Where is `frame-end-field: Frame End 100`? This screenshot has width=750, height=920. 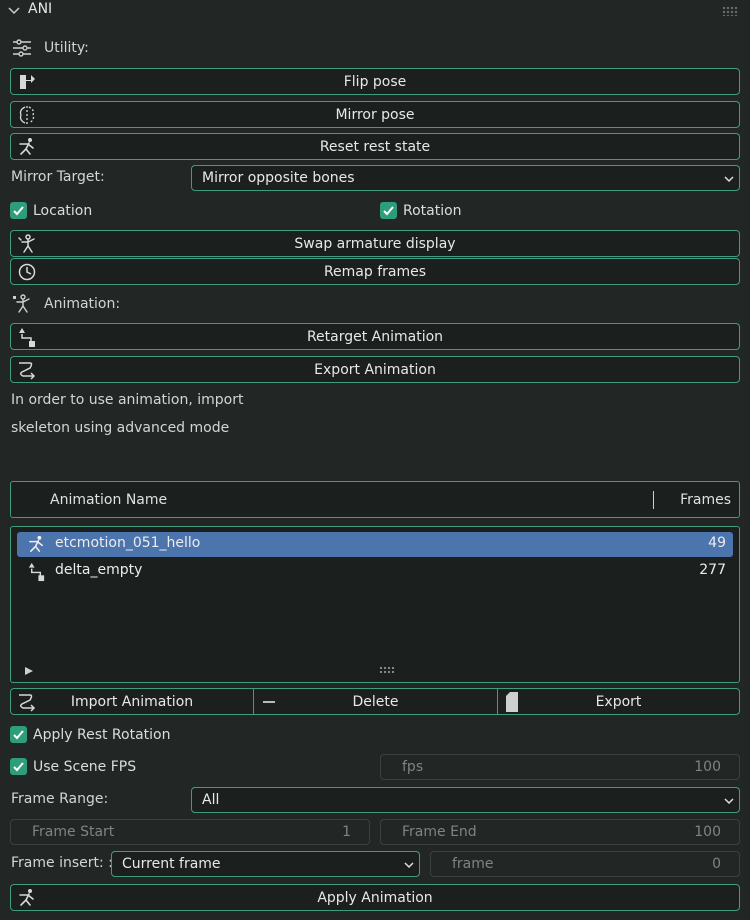 frame-end-field: Frame End 100 is located at coordinates (560, 832).